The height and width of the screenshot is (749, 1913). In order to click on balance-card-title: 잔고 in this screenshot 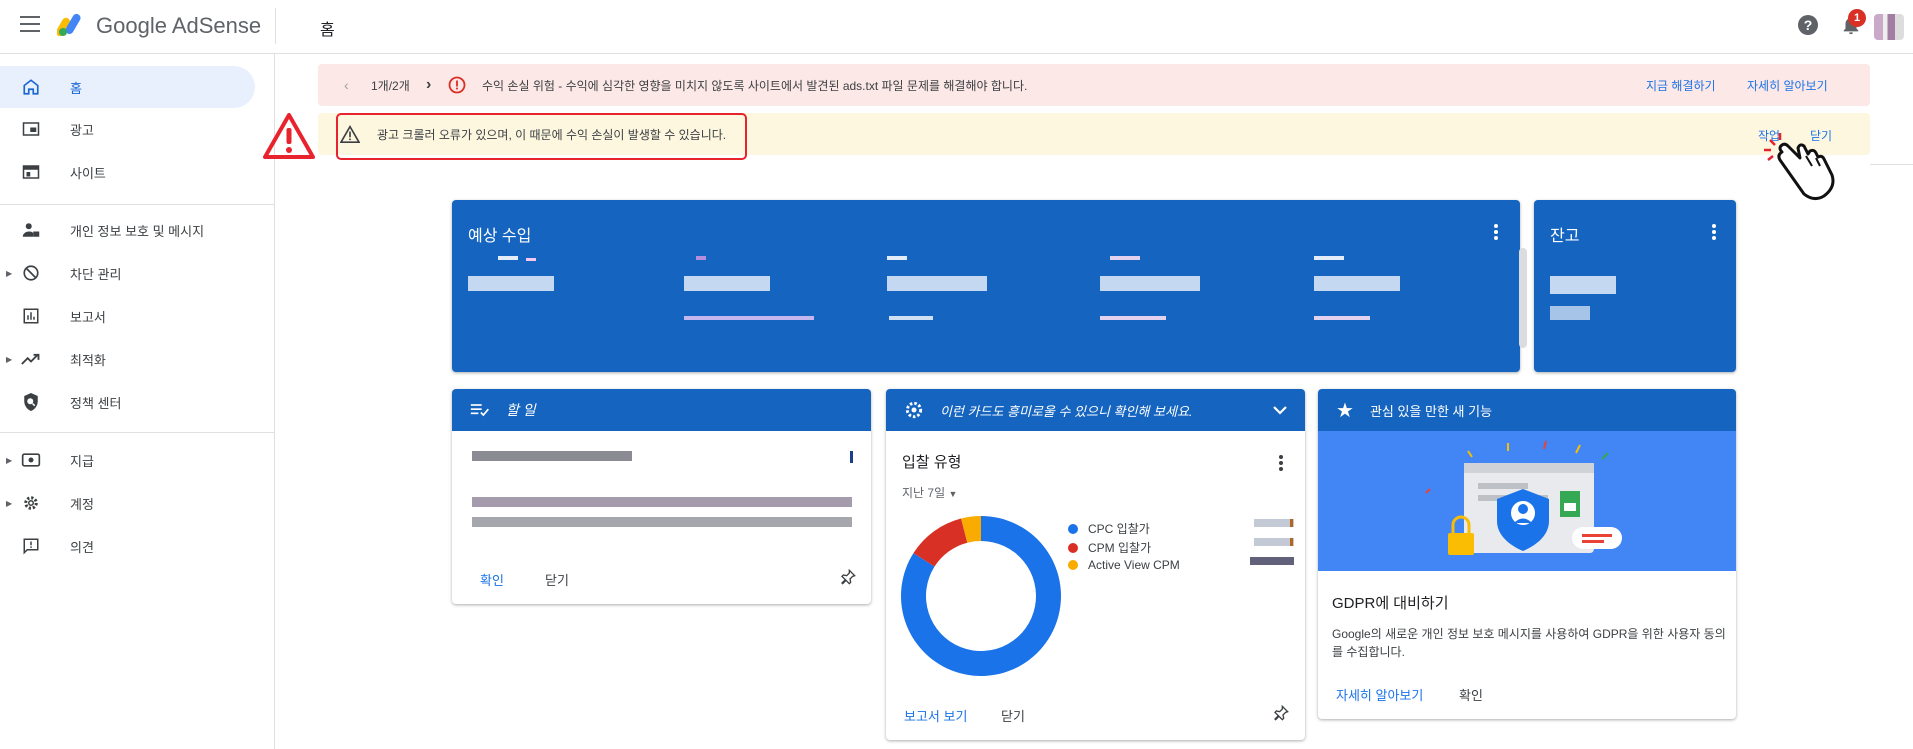, I will do `click(1565, 236)`.